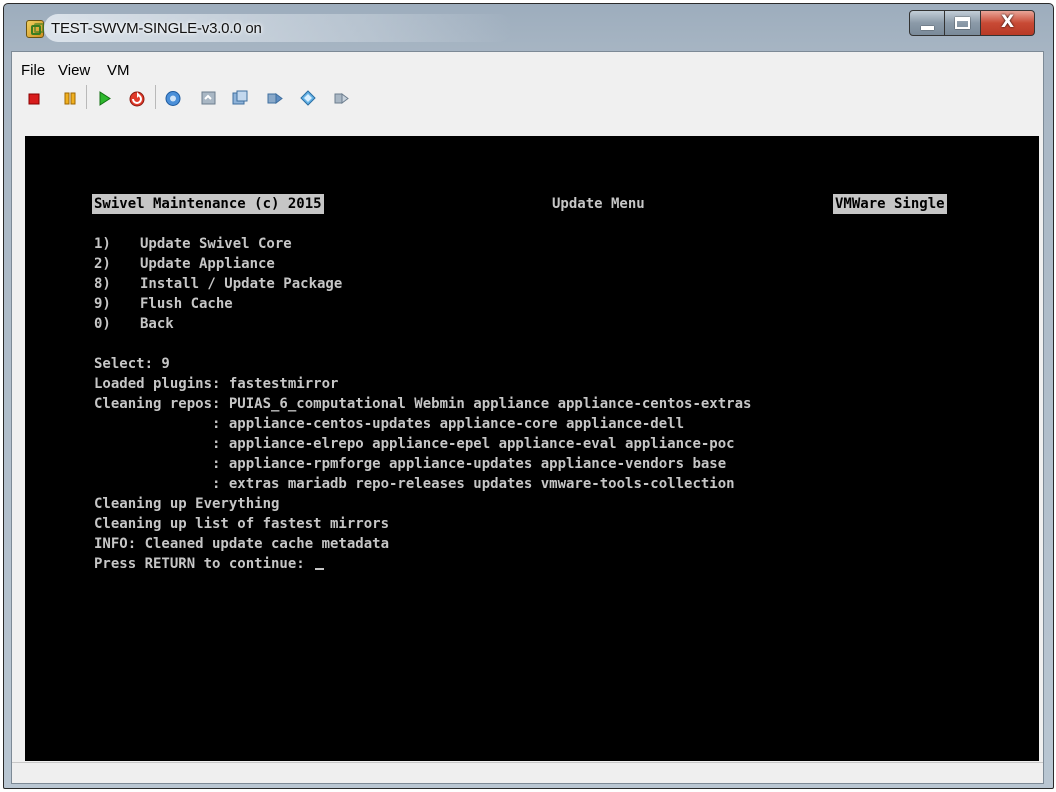 This screenshot has height=792, width=1056. I want to click on vmware-app-icon, so click(35, 29).